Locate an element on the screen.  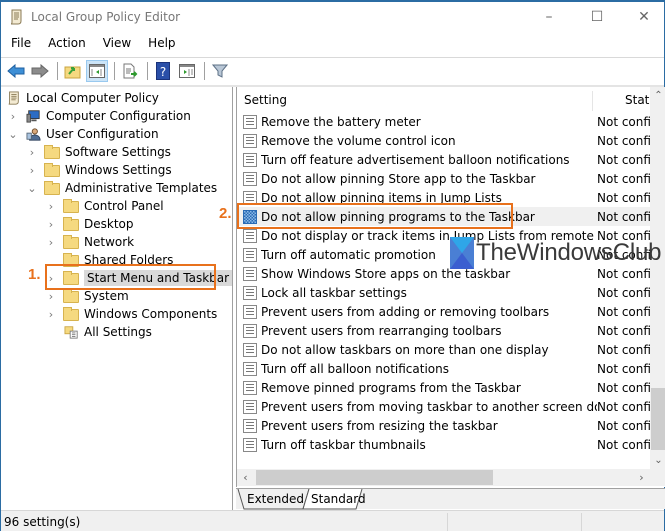
tree-item-shared-folders: Shared Folders is located at coordinates (109, 260).